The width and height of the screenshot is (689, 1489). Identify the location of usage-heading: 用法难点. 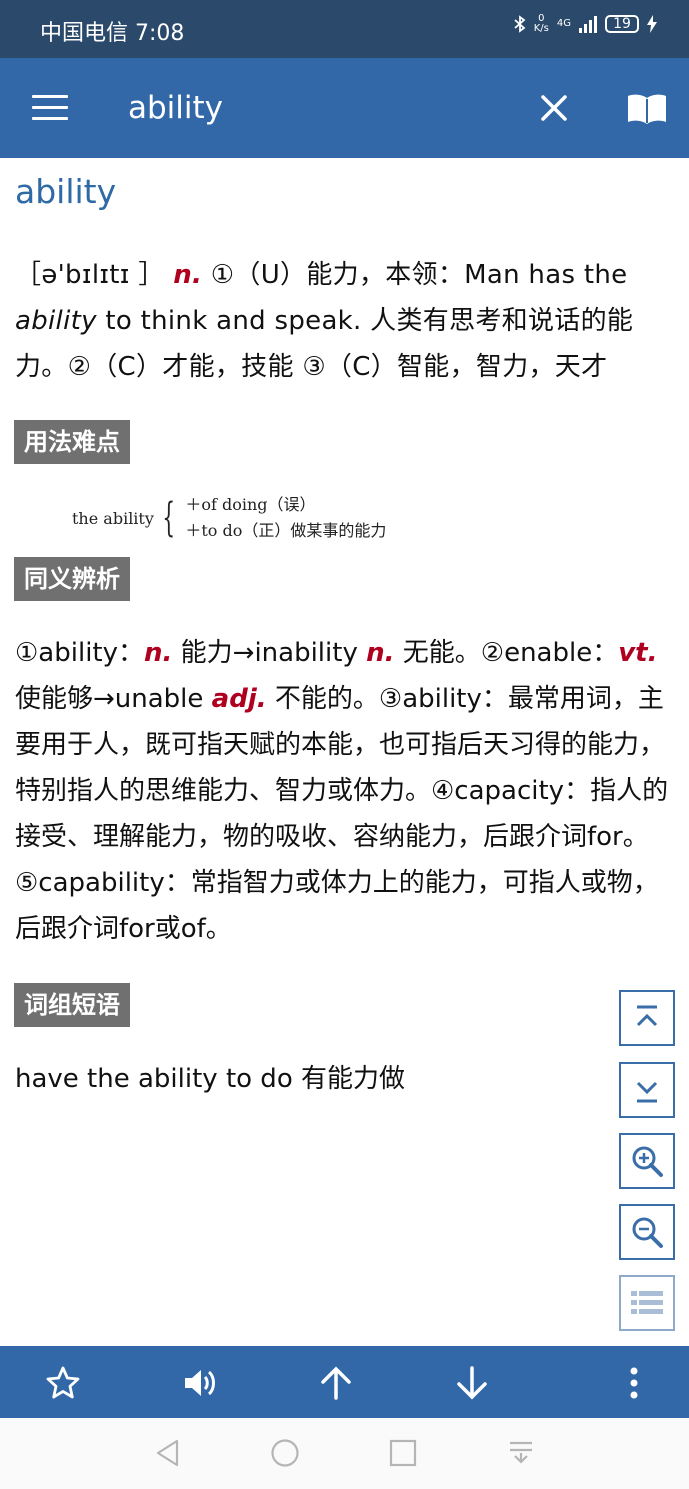
(72, 442).